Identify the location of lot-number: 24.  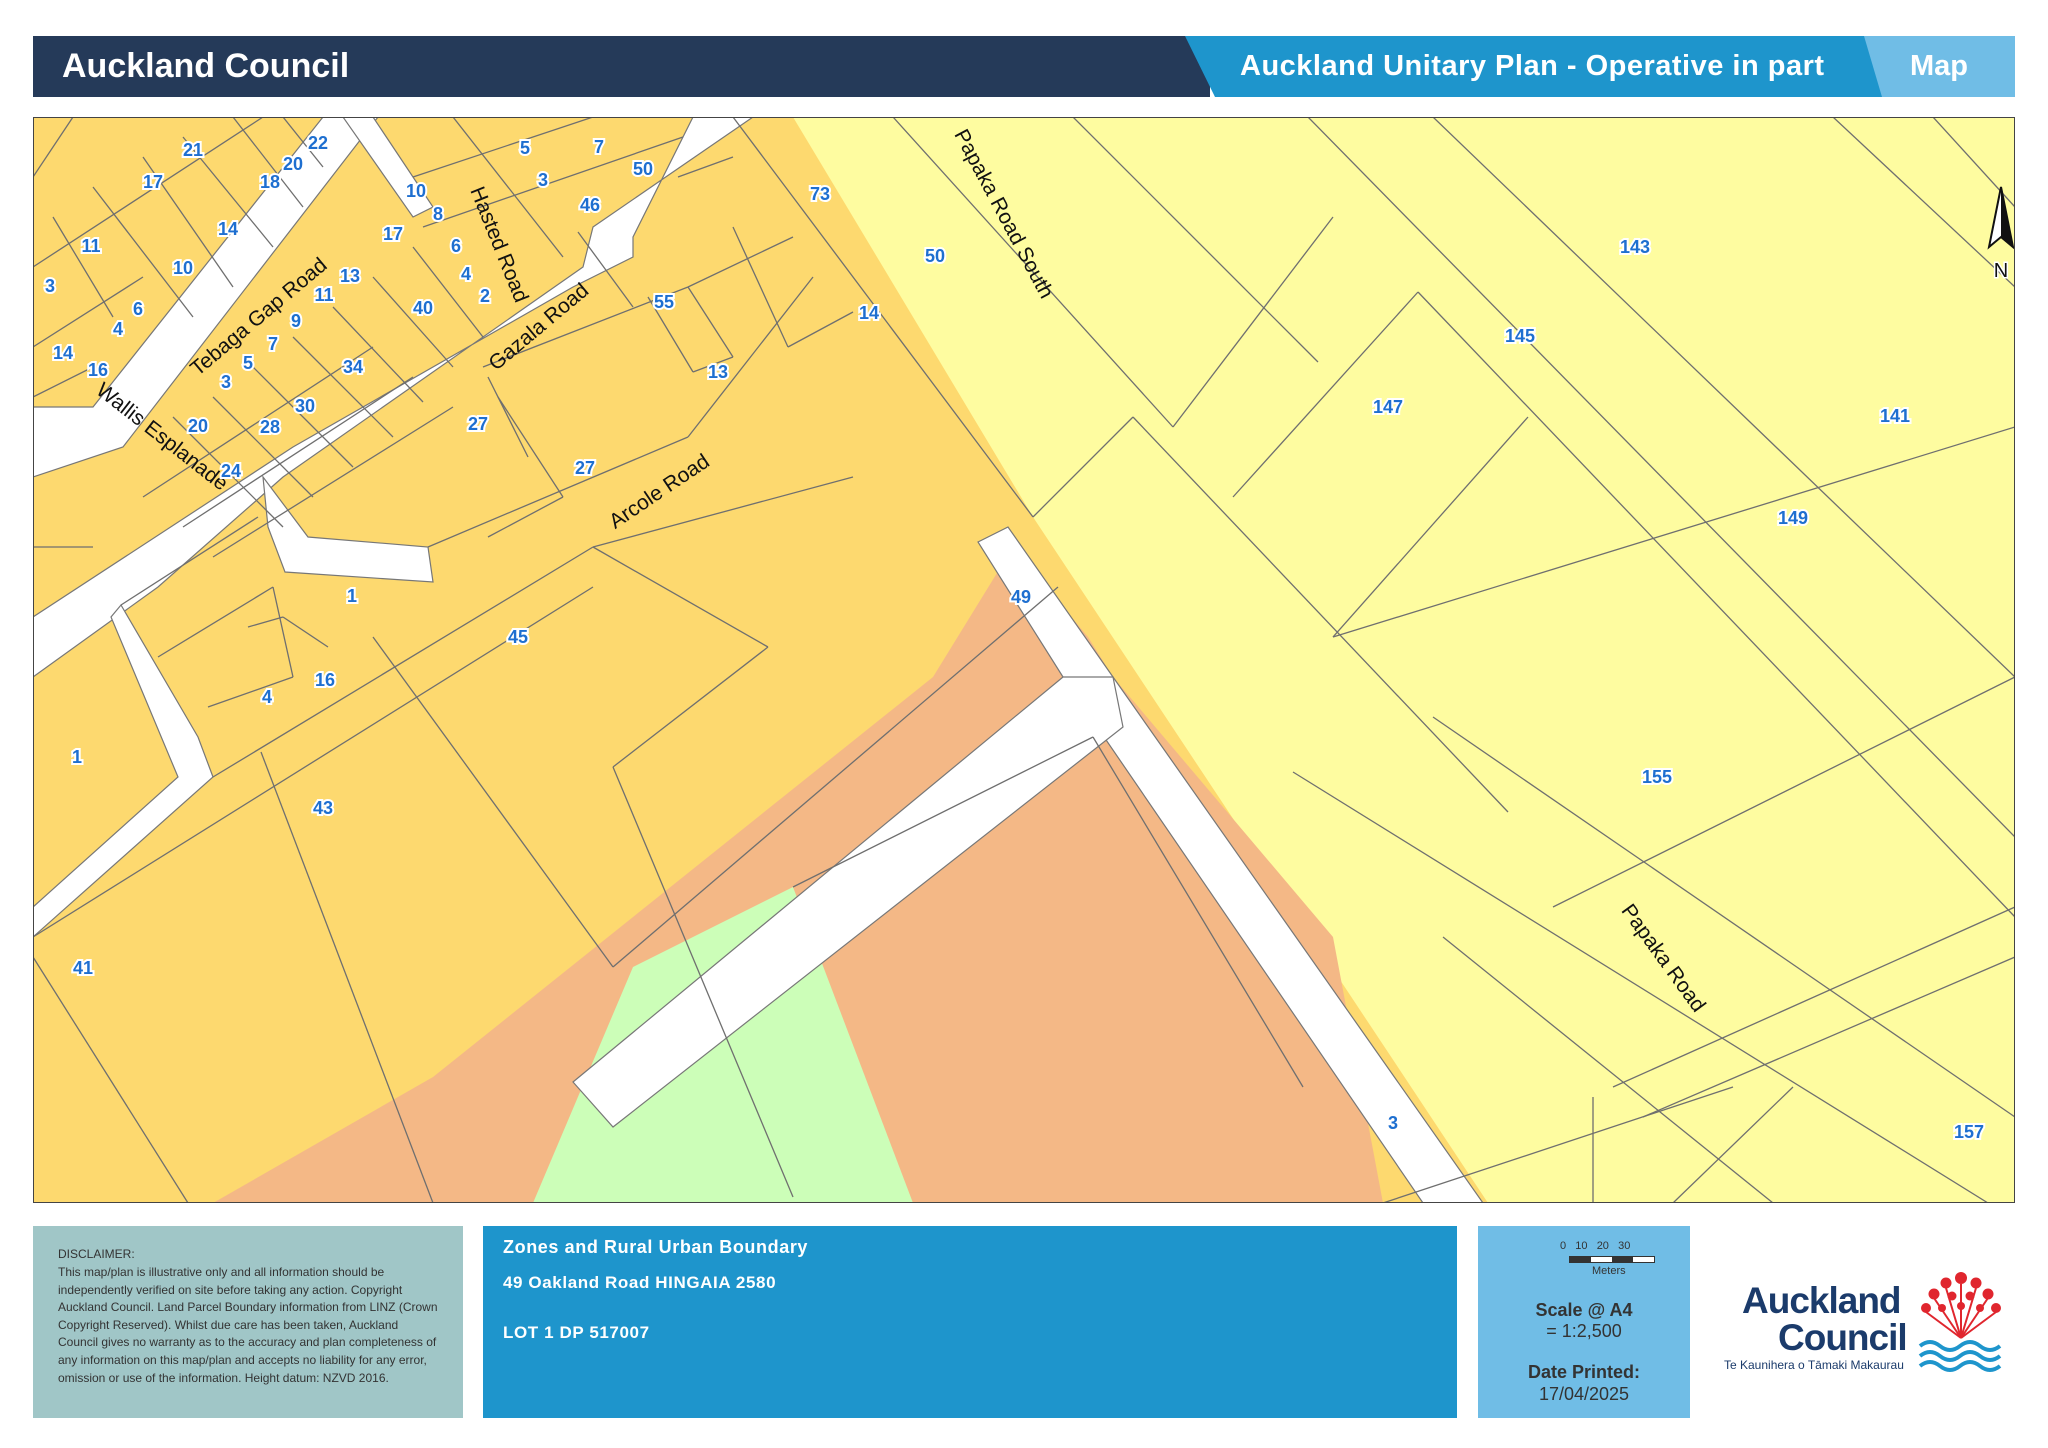
(231, 471).